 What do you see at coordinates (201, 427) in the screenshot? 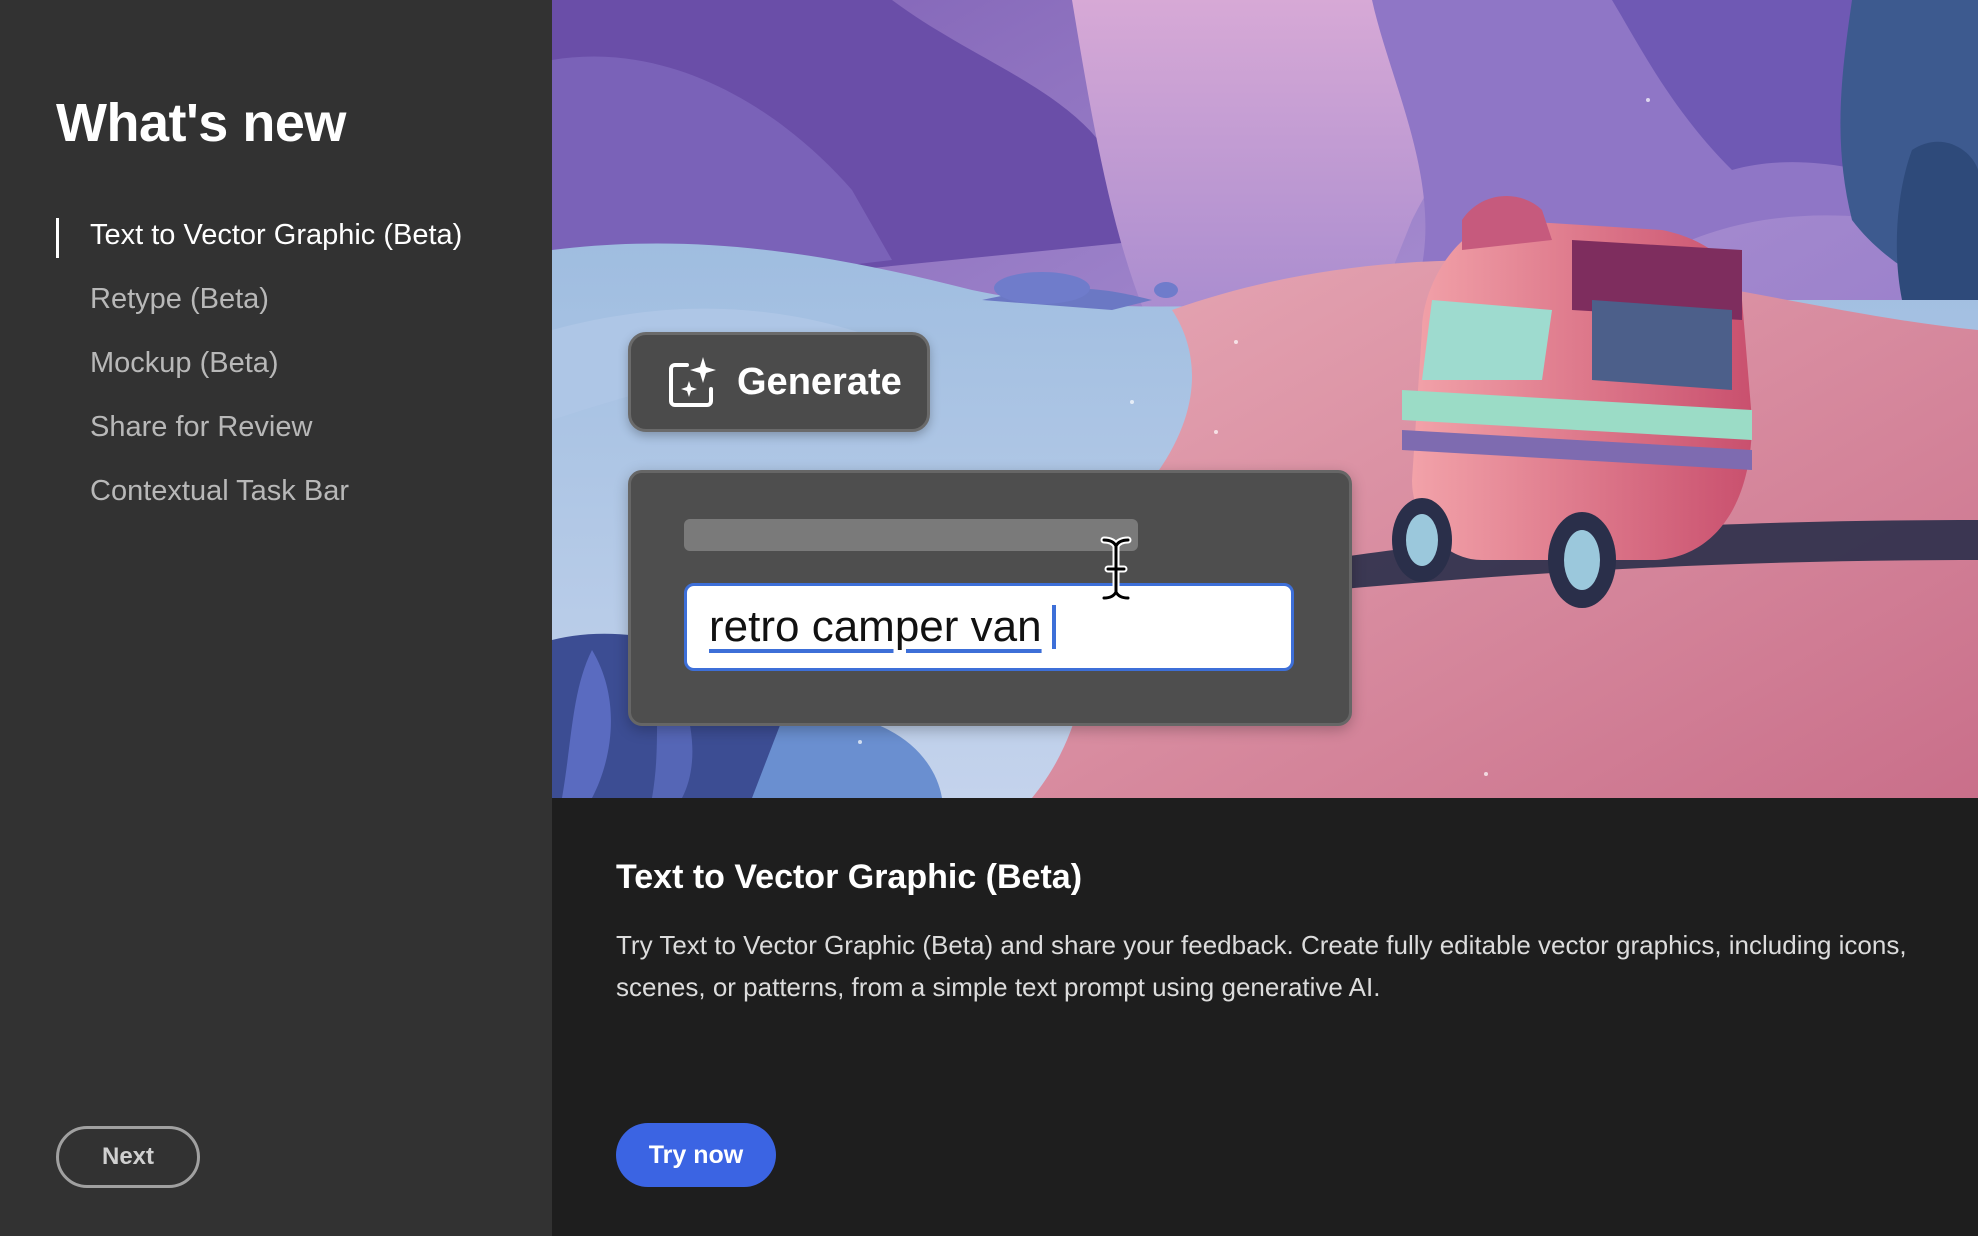
I see `sidebar-item-label: Share for Review` at bounding box center [201, 427].